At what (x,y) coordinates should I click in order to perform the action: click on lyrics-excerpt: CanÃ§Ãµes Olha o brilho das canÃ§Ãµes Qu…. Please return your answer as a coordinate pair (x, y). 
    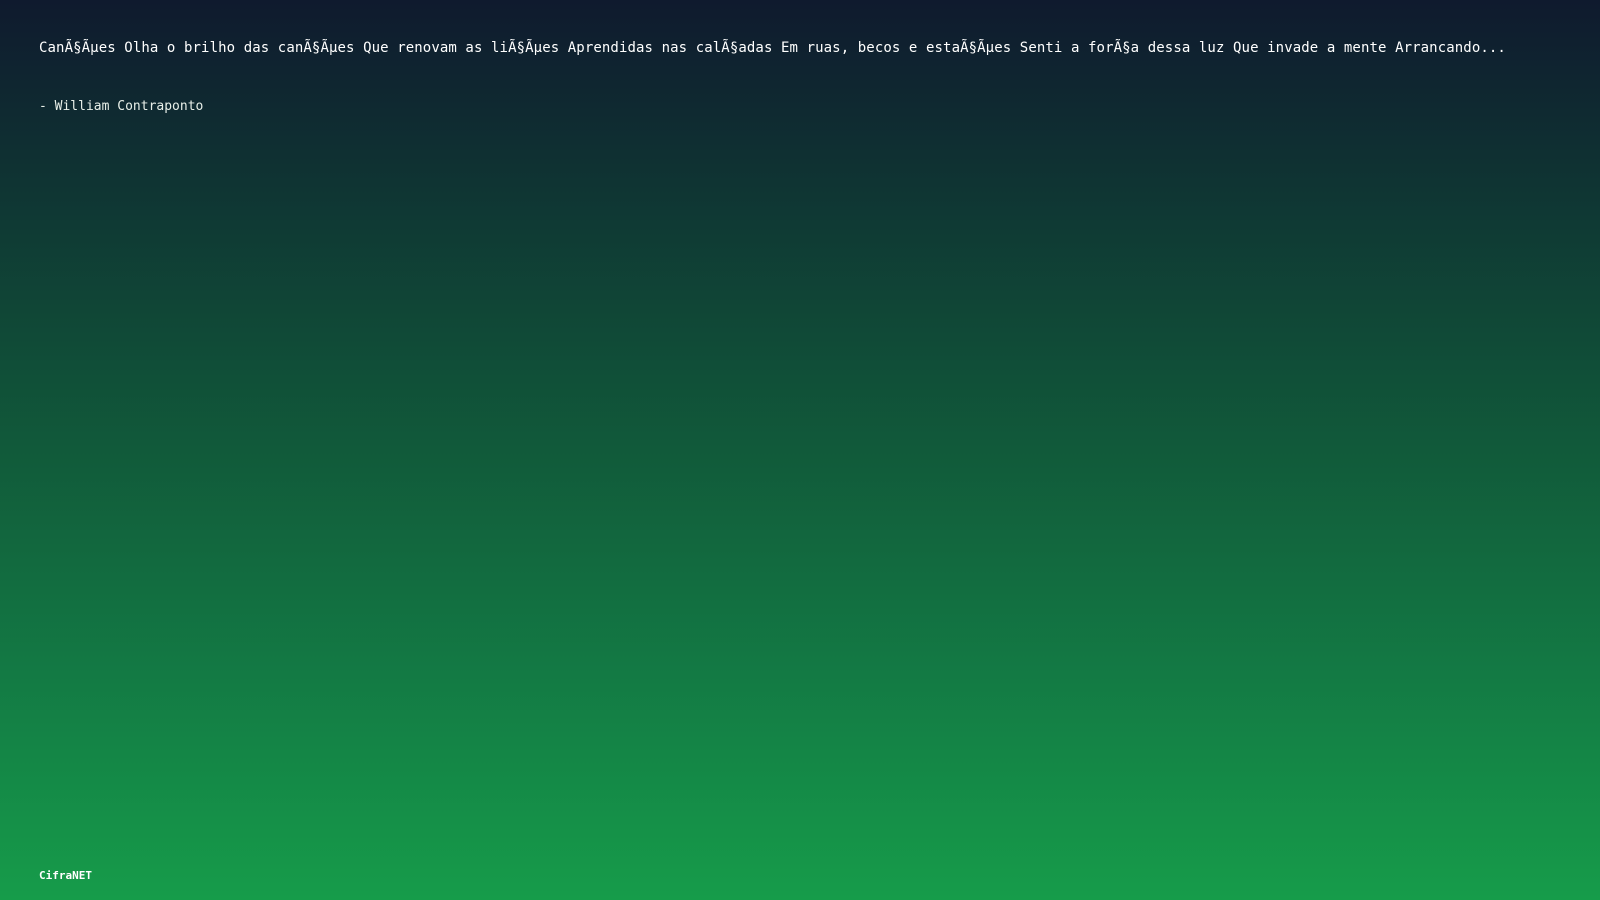
    Looking at the image, I should click on (772, 48).